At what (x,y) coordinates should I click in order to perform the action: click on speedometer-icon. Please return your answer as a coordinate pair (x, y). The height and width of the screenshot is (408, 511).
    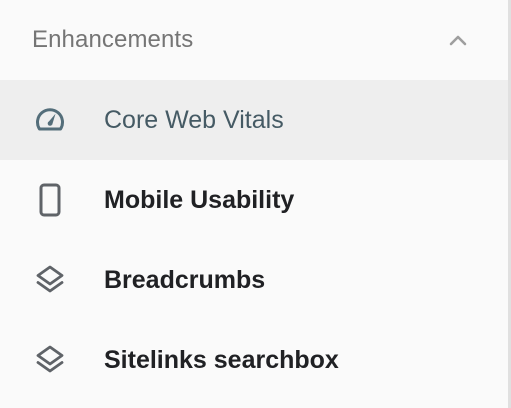
    Looking at the image, I should click on (50, 119).